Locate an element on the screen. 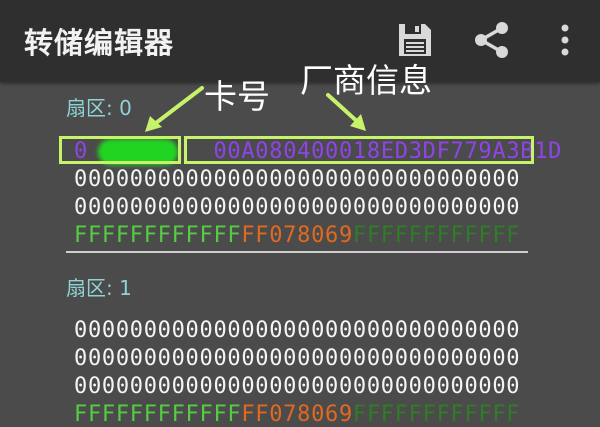 Image resolution: width=600 pixels, height=427 pixels. annotation-arrows is located at coordinates (255, 109).